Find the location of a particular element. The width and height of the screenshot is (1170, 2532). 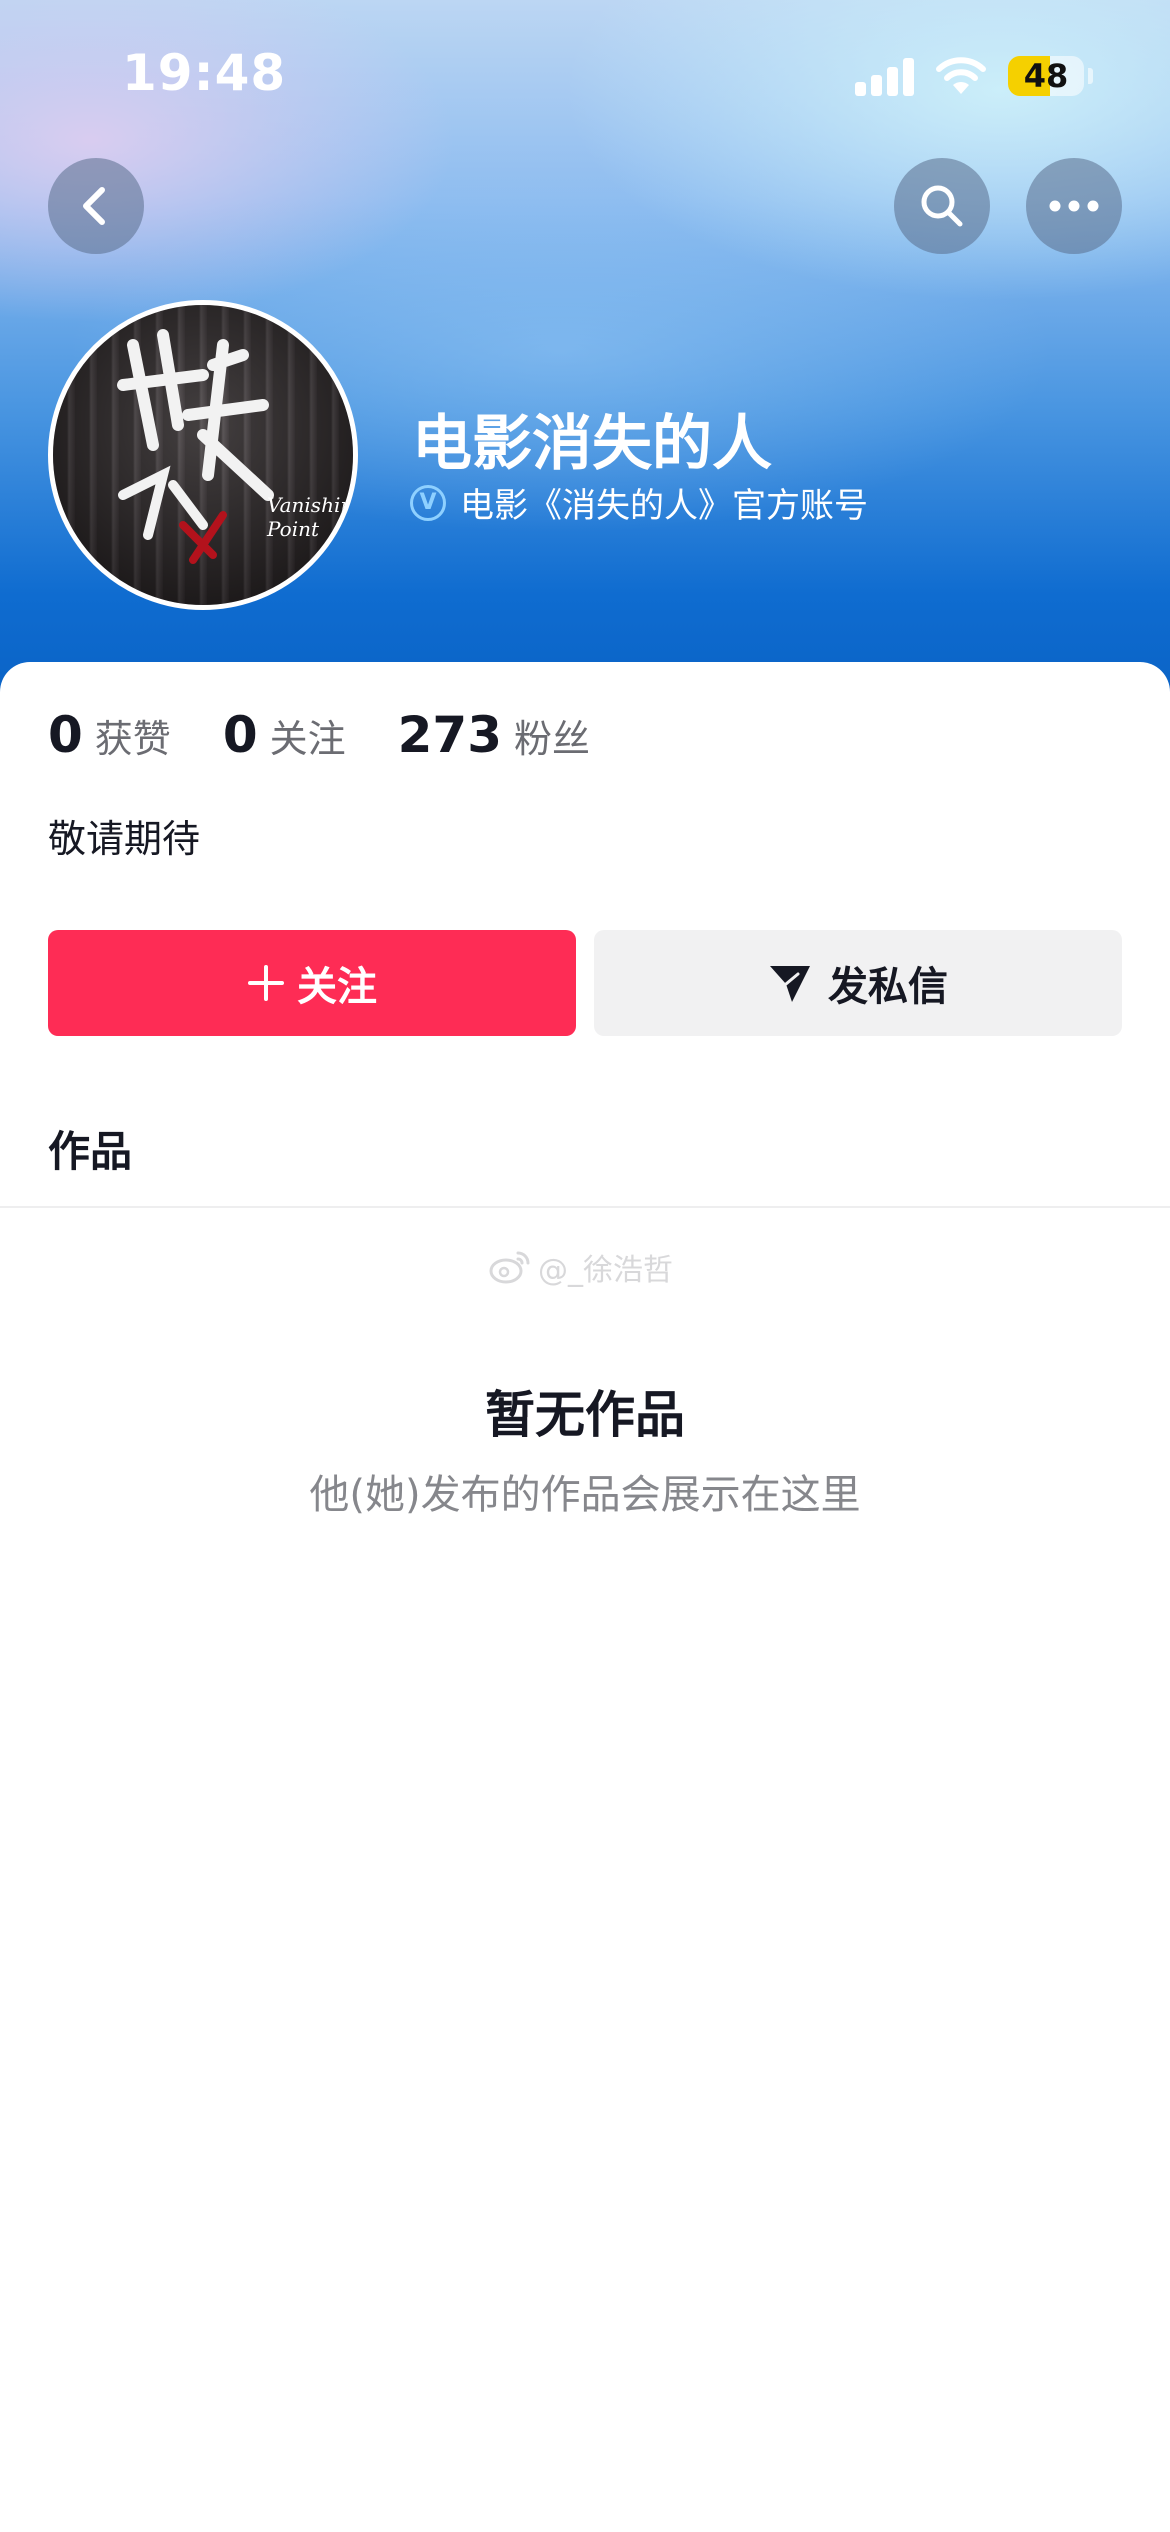

plus-icon is located at coordinates (266, 983).